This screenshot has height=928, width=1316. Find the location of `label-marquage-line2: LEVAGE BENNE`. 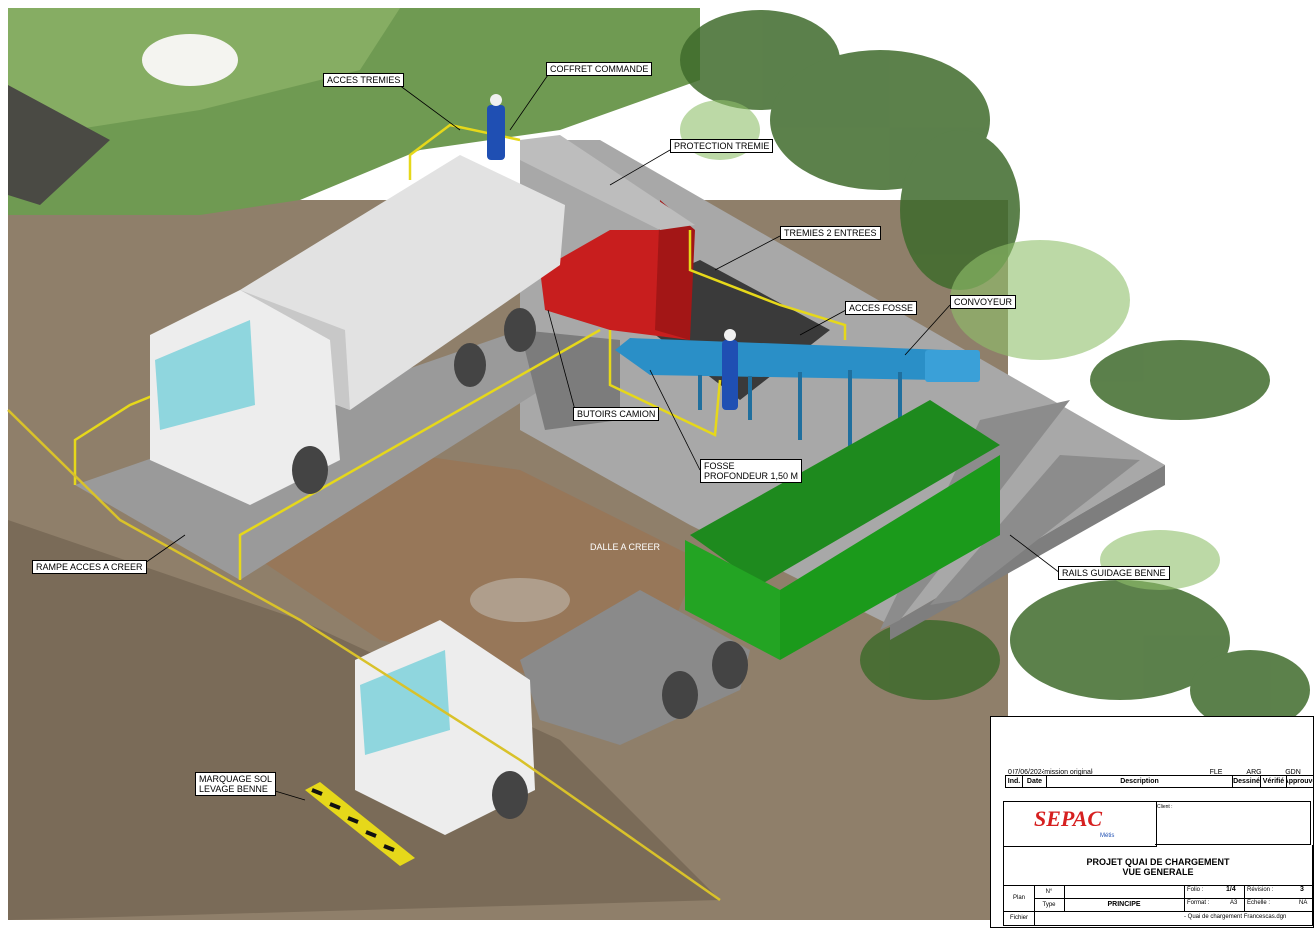

label-marquage-line2: LEVAGE BENNE is located at coordinates (233, 789).